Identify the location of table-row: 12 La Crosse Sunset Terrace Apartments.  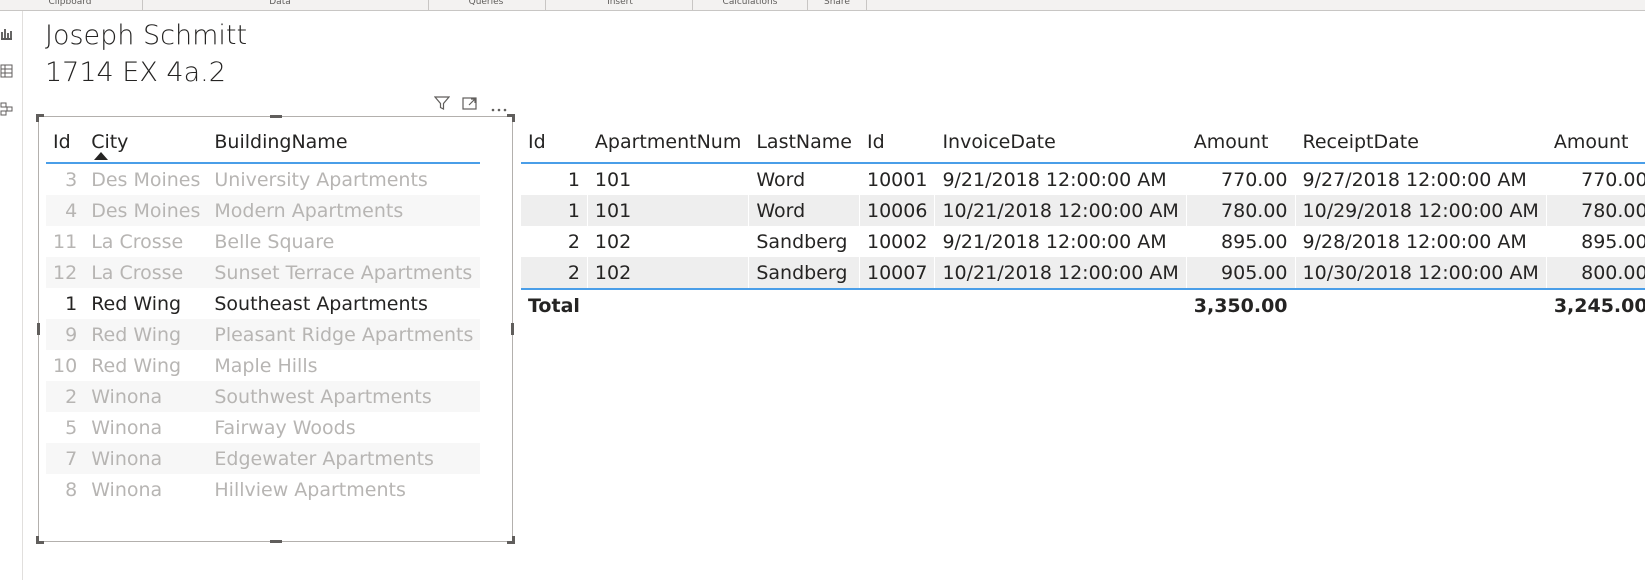
(263, 272).